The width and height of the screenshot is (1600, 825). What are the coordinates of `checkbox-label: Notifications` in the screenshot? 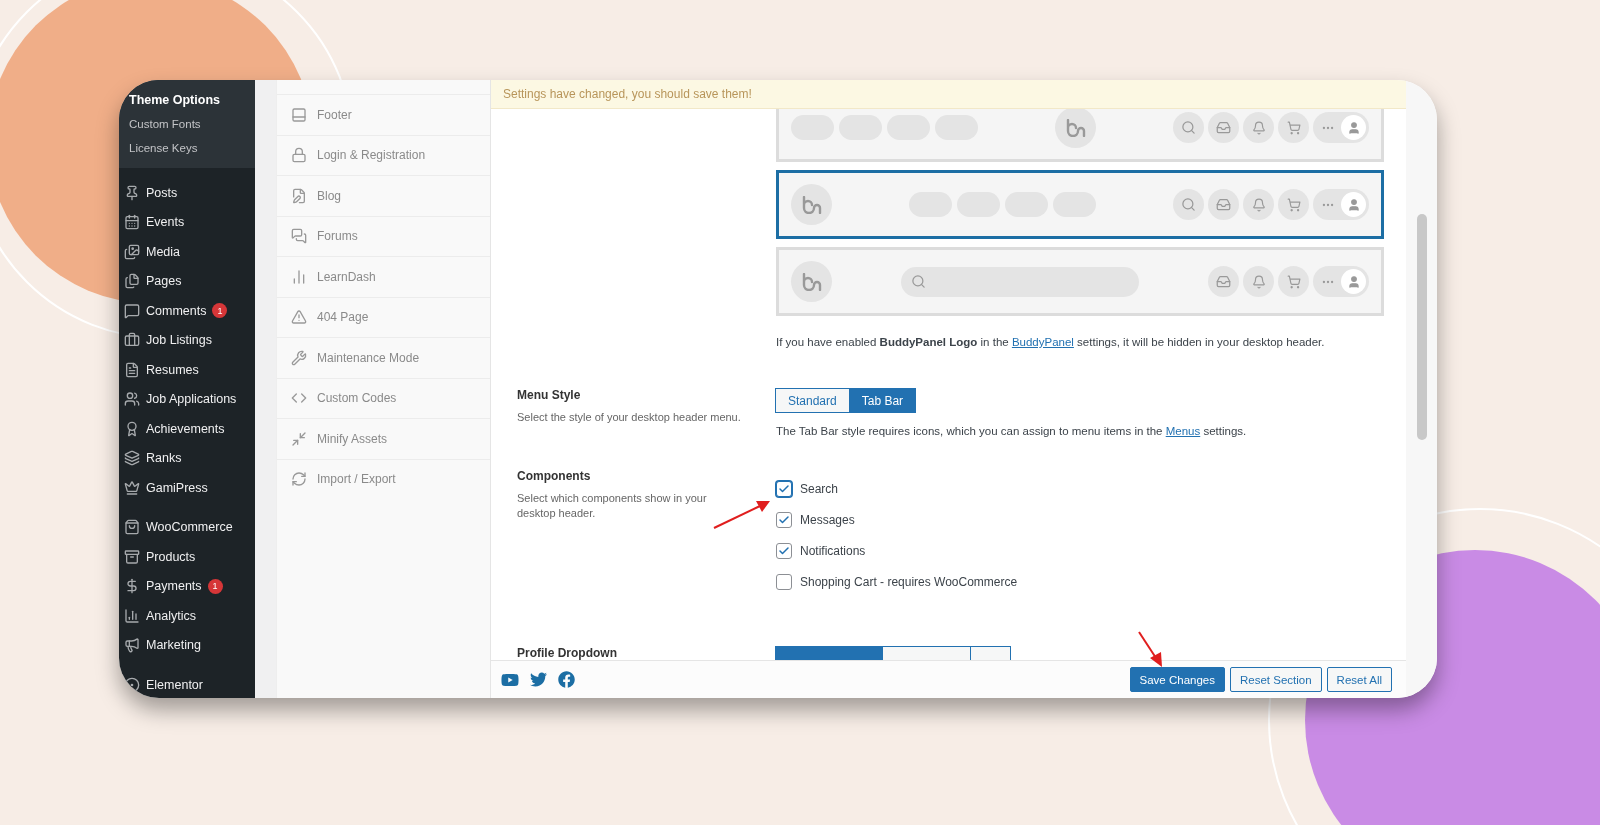 It's located at (833, 551).